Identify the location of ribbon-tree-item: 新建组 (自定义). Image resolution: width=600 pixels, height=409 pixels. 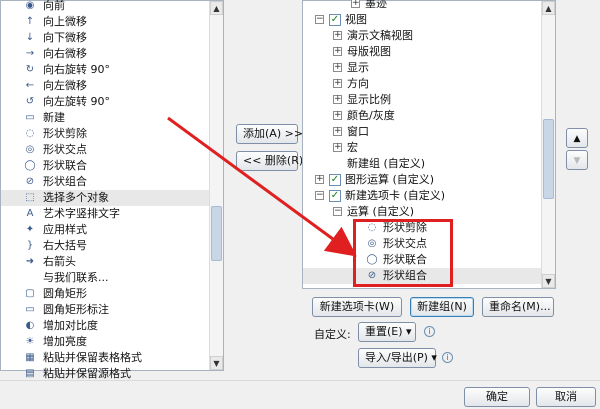
(422, 164).